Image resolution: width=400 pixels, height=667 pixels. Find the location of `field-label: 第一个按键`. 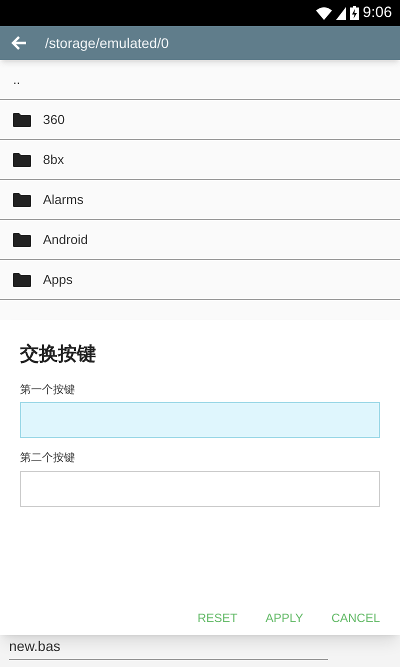

field-label: 第一个按键 is located at coordinates (48, 390).